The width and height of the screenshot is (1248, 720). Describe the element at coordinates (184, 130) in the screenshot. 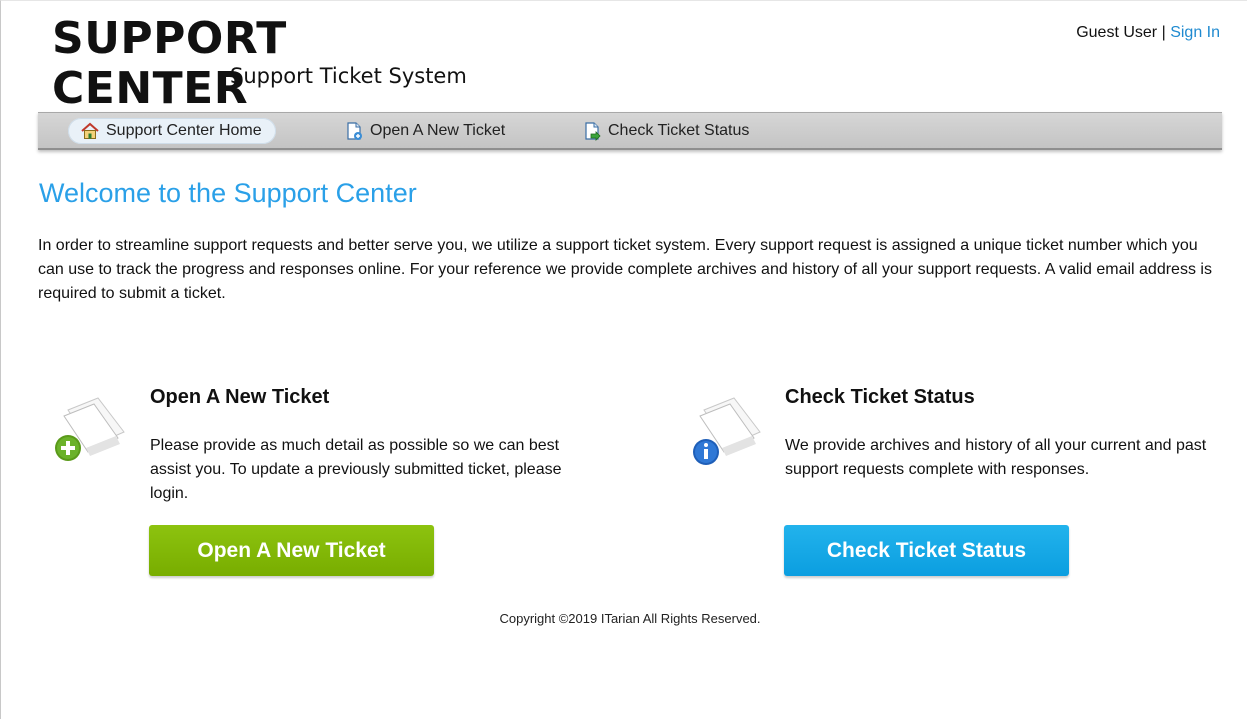

I see `nav-item-label: Support Center Home` at that location.